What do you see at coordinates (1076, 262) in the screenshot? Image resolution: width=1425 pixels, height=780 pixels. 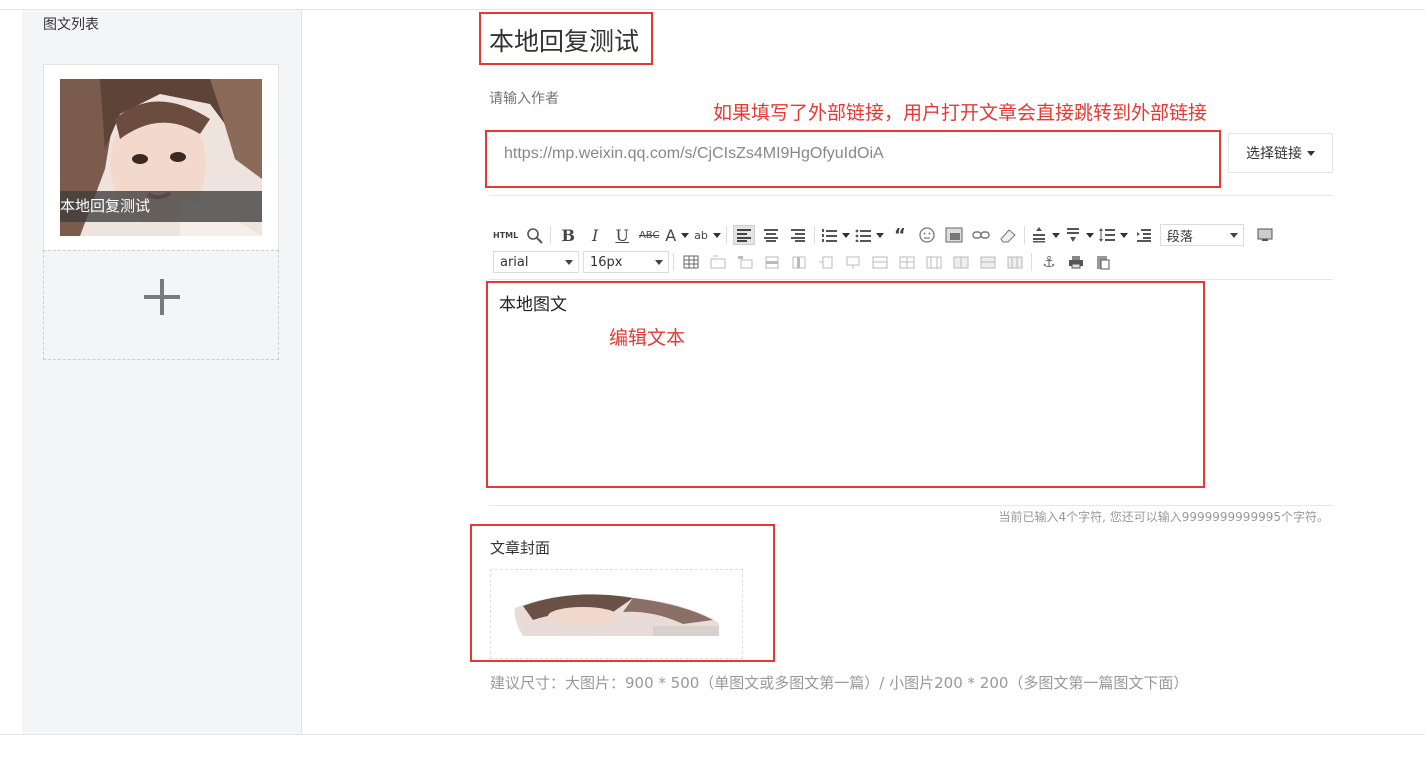 I see `print-icon` at bounding box center [1076, 262].